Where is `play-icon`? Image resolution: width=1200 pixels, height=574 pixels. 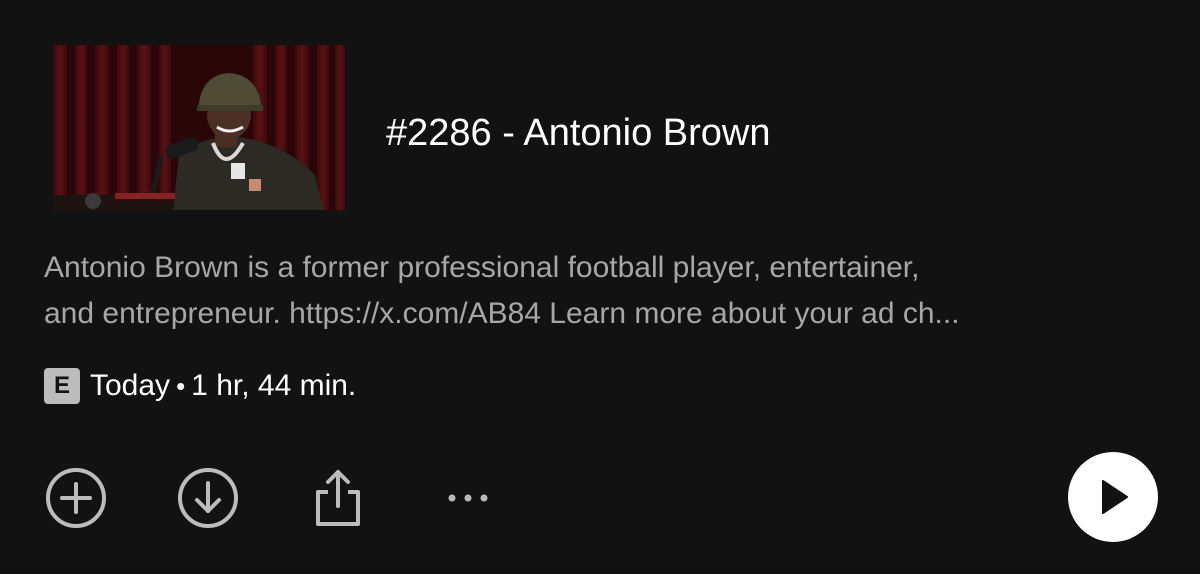 play-icon is located at coordinates (1115, 497).